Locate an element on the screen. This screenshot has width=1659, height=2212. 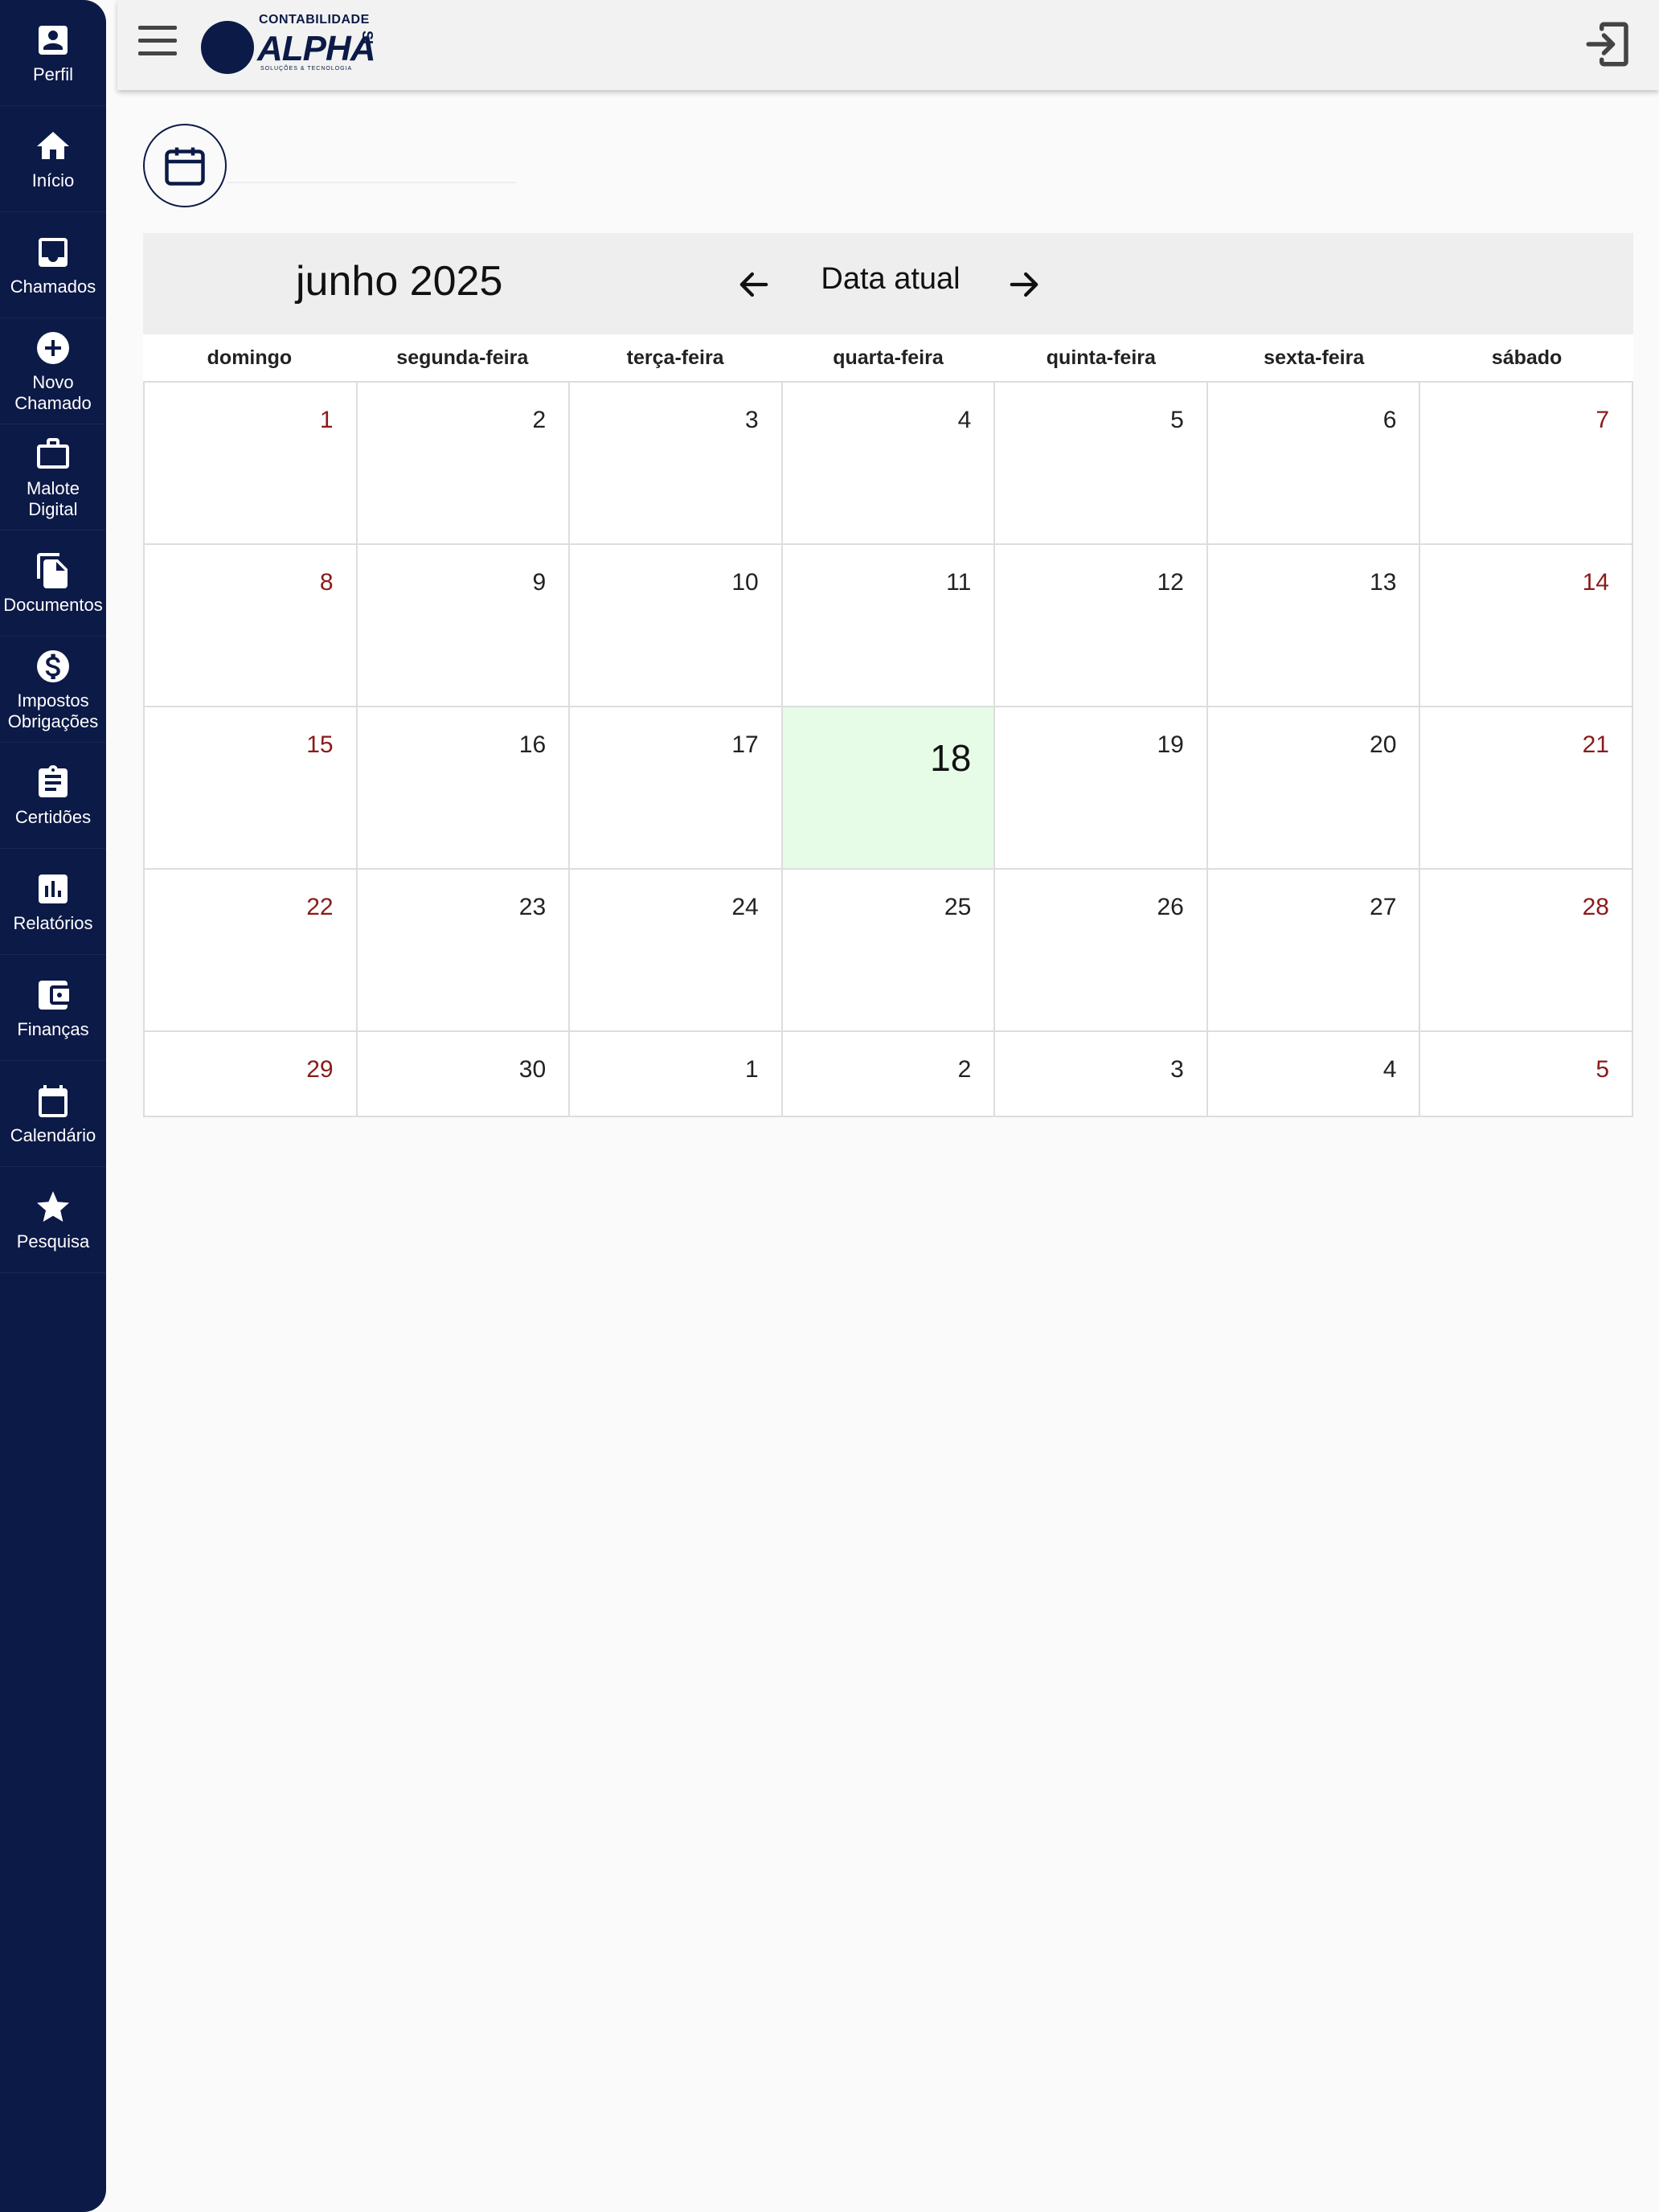
weekday-label: sábado is located at coordinates (1527, 357).